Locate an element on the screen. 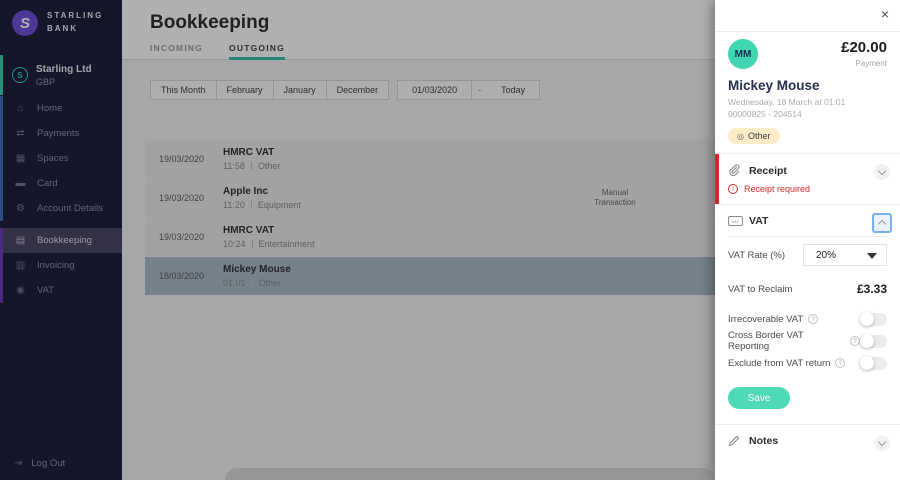 The width and height of the screenshot is (900, 480). transaction-note: Manual Transaction is located at coordinates (615, 197).